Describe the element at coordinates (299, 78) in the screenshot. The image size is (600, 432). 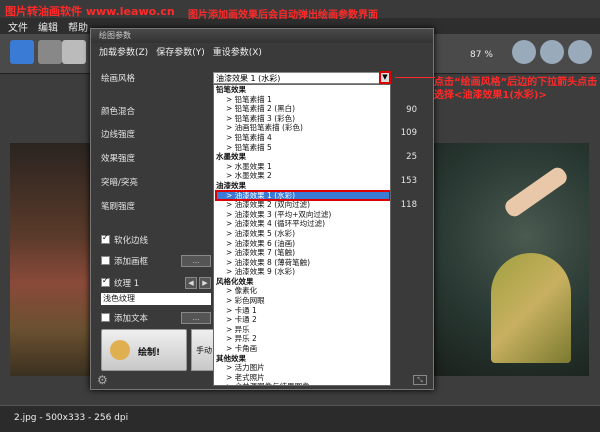
I see `style-select: 油漆效果 1 (水彩)` at that location.